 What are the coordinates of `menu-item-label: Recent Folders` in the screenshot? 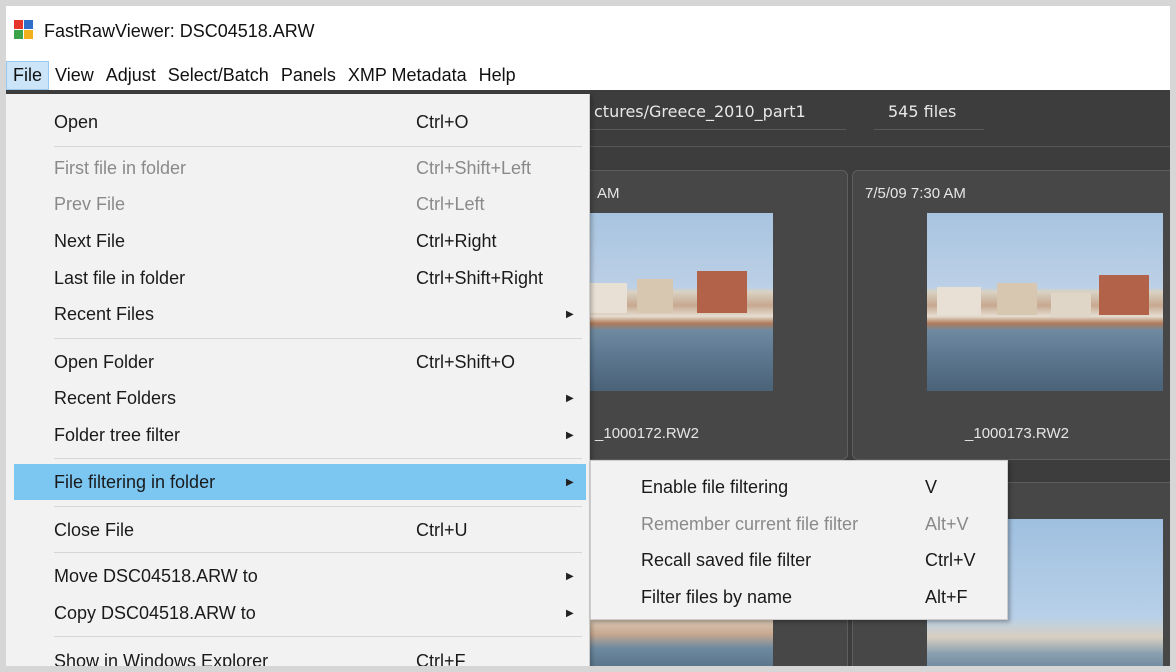 It's located at (115, 397).